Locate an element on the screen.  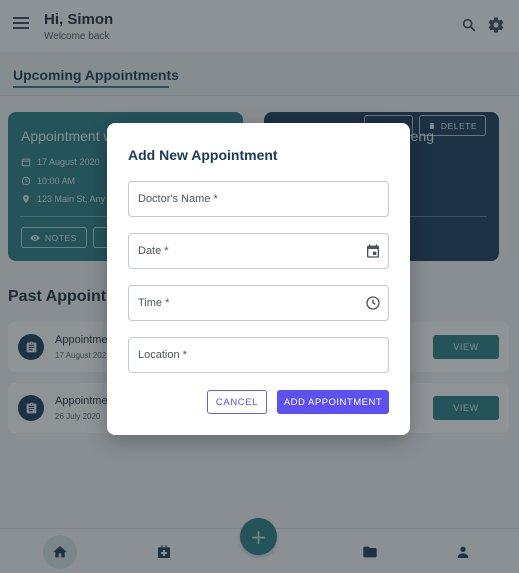
date-field: Date * is located at coordinates (258, 251).